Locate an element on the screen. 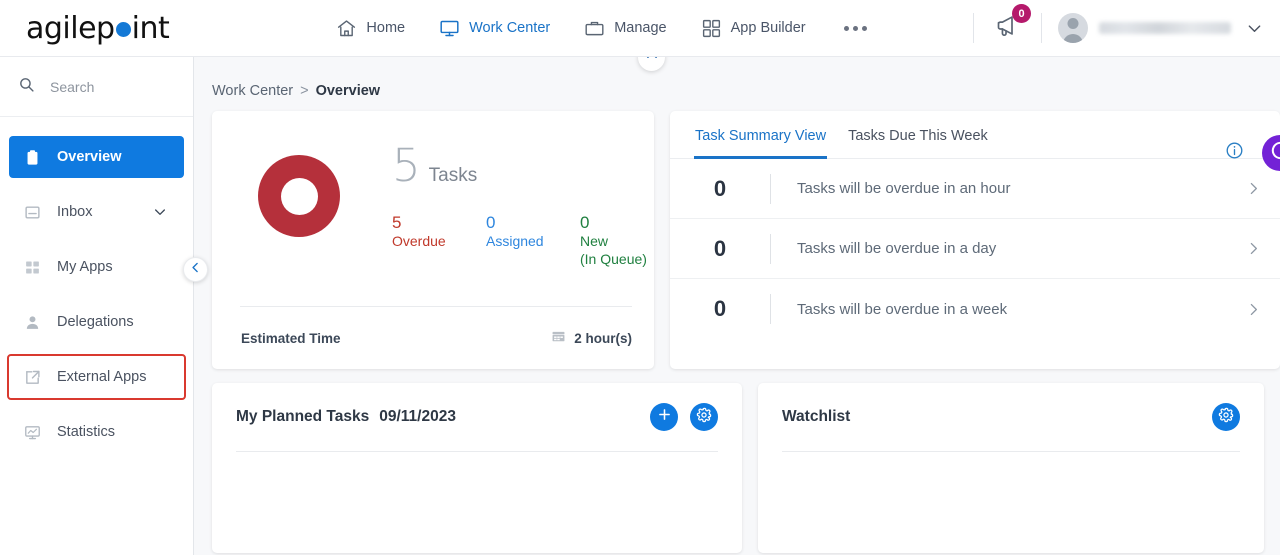 Image resolution: width=1280 pixels, height=555 pixels. sidebar-collapse-button is located at coordinates (195, 269).